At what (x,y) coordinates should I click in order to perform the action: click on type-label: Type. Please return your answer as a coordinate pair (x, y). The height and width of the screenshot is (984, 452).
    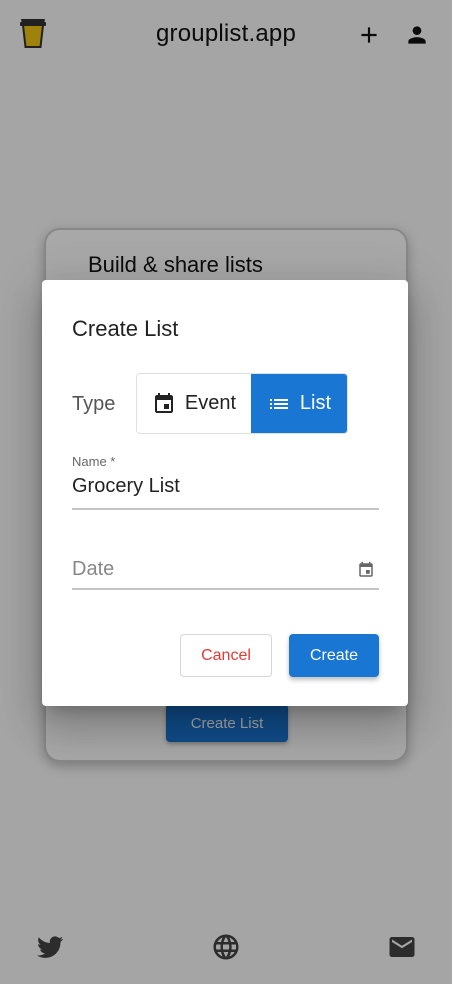
    Looking at the image, I should click on (94, 404).